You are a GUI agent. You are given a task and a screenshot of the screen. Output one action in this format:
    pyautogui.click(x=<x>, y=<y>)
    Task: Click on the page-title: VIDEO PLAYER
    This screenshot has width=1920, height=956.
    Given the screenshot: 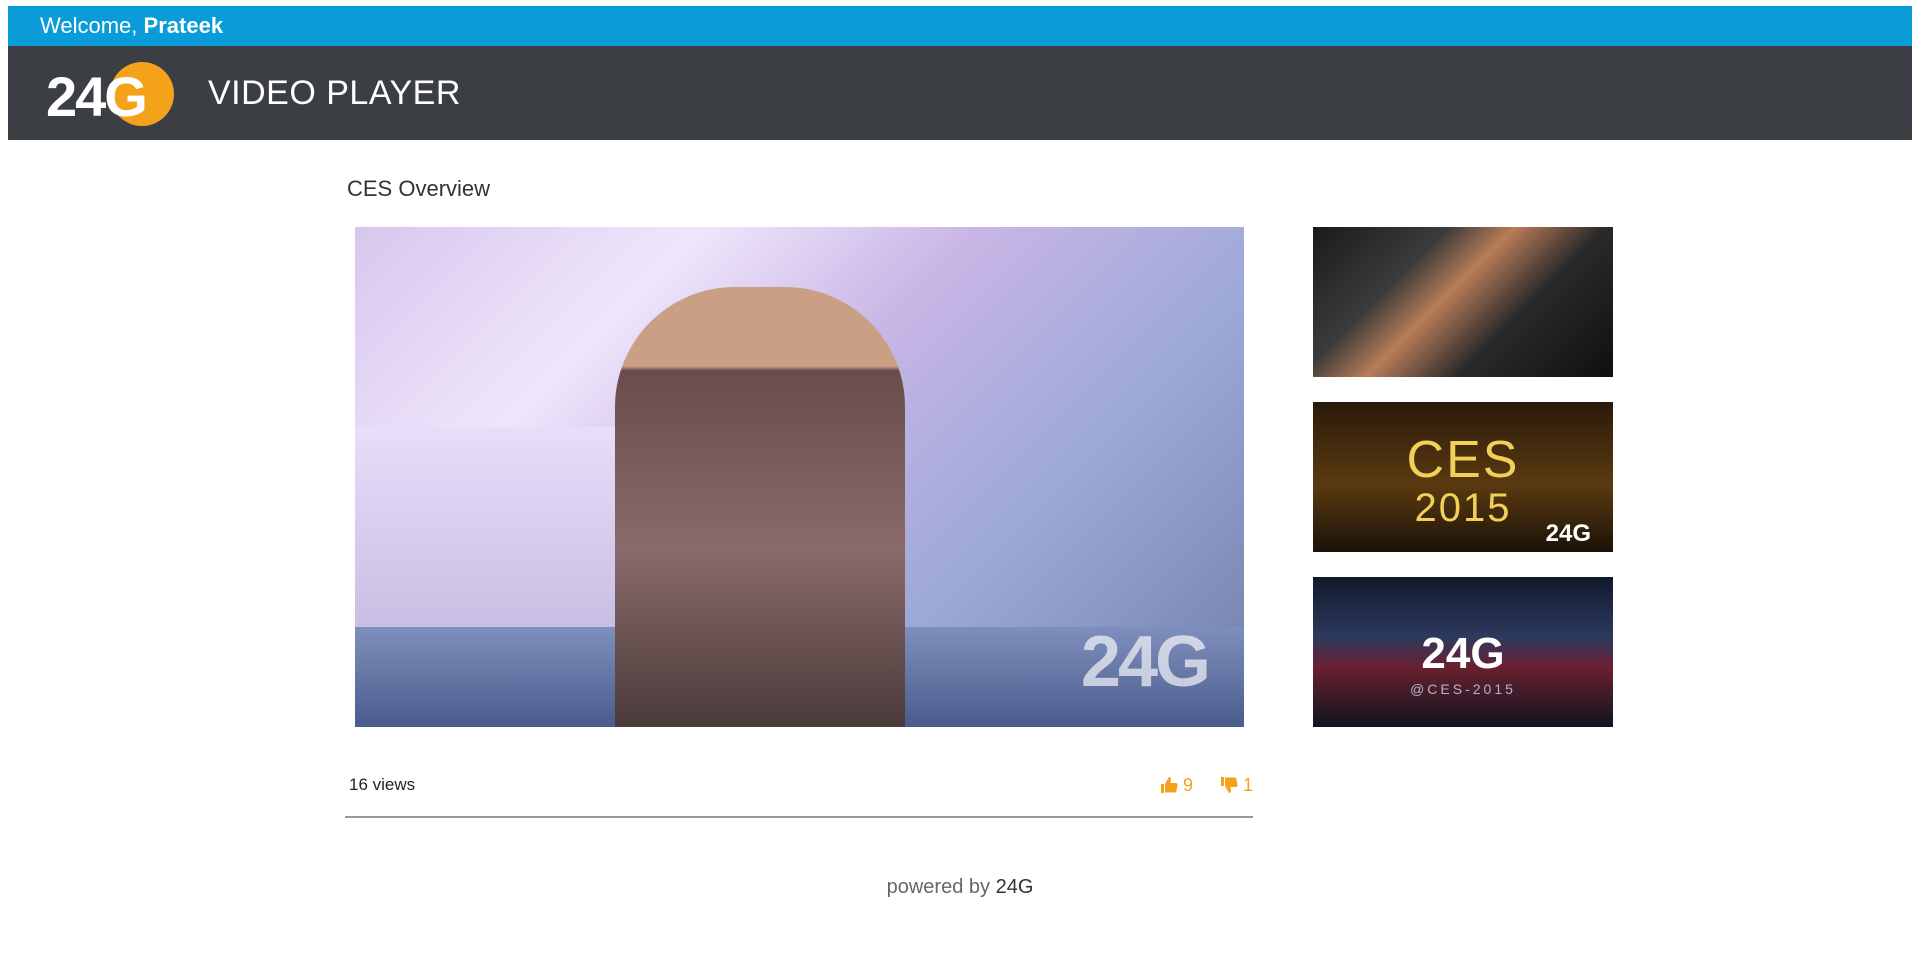 What is the action you would take?
    pyautogui.click(x=334, y=92)
    